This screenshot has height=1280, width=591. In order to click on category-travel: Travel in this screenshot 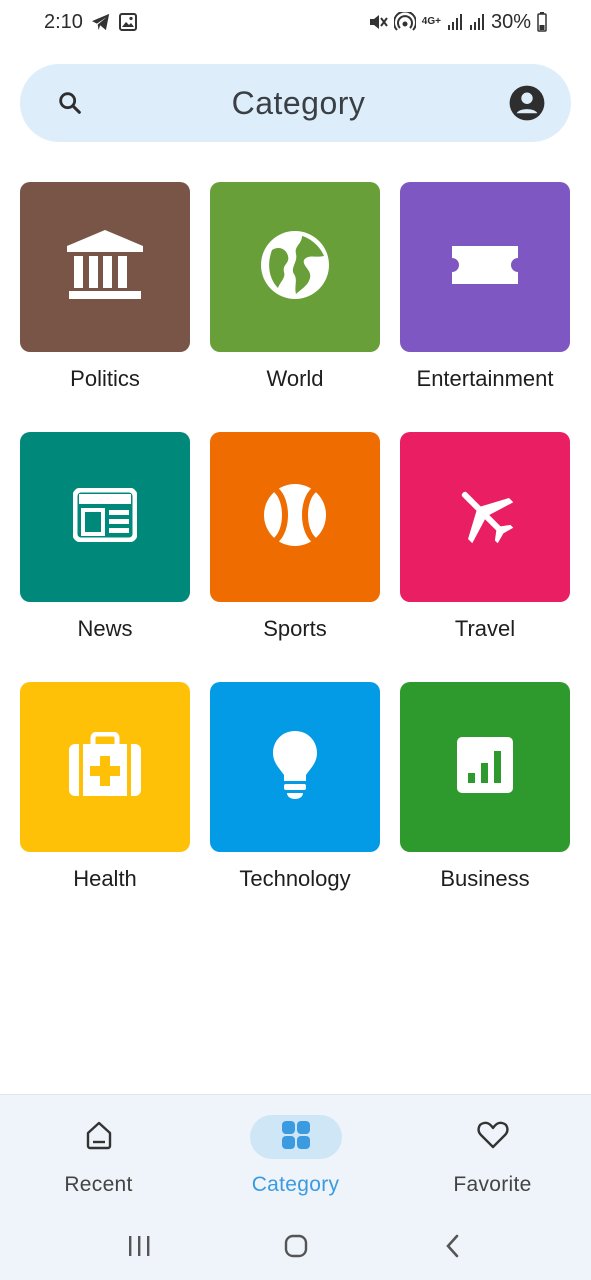, I will do `click(485, 557)`.